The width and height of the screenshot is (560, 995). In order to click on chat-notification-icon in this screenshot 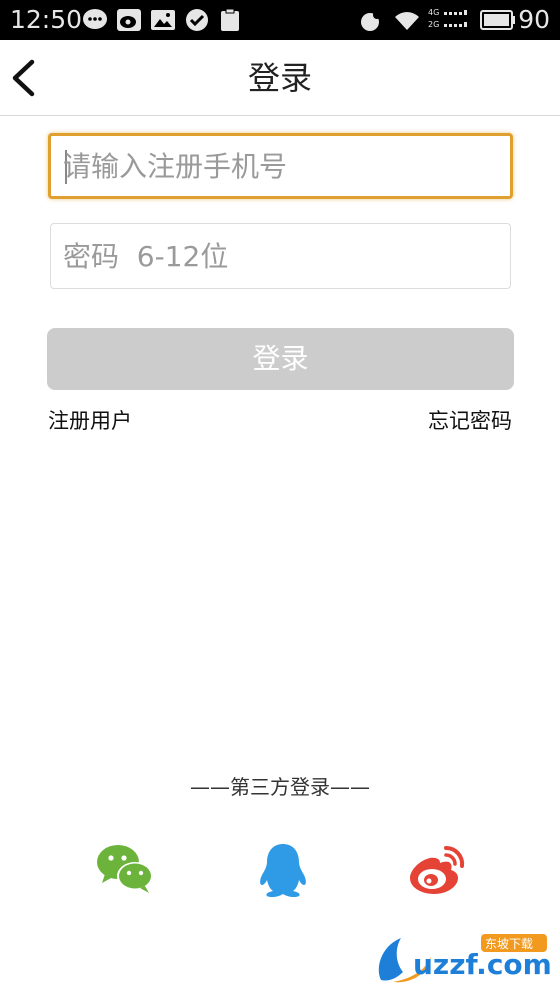, I will do `click(95, 19)`.